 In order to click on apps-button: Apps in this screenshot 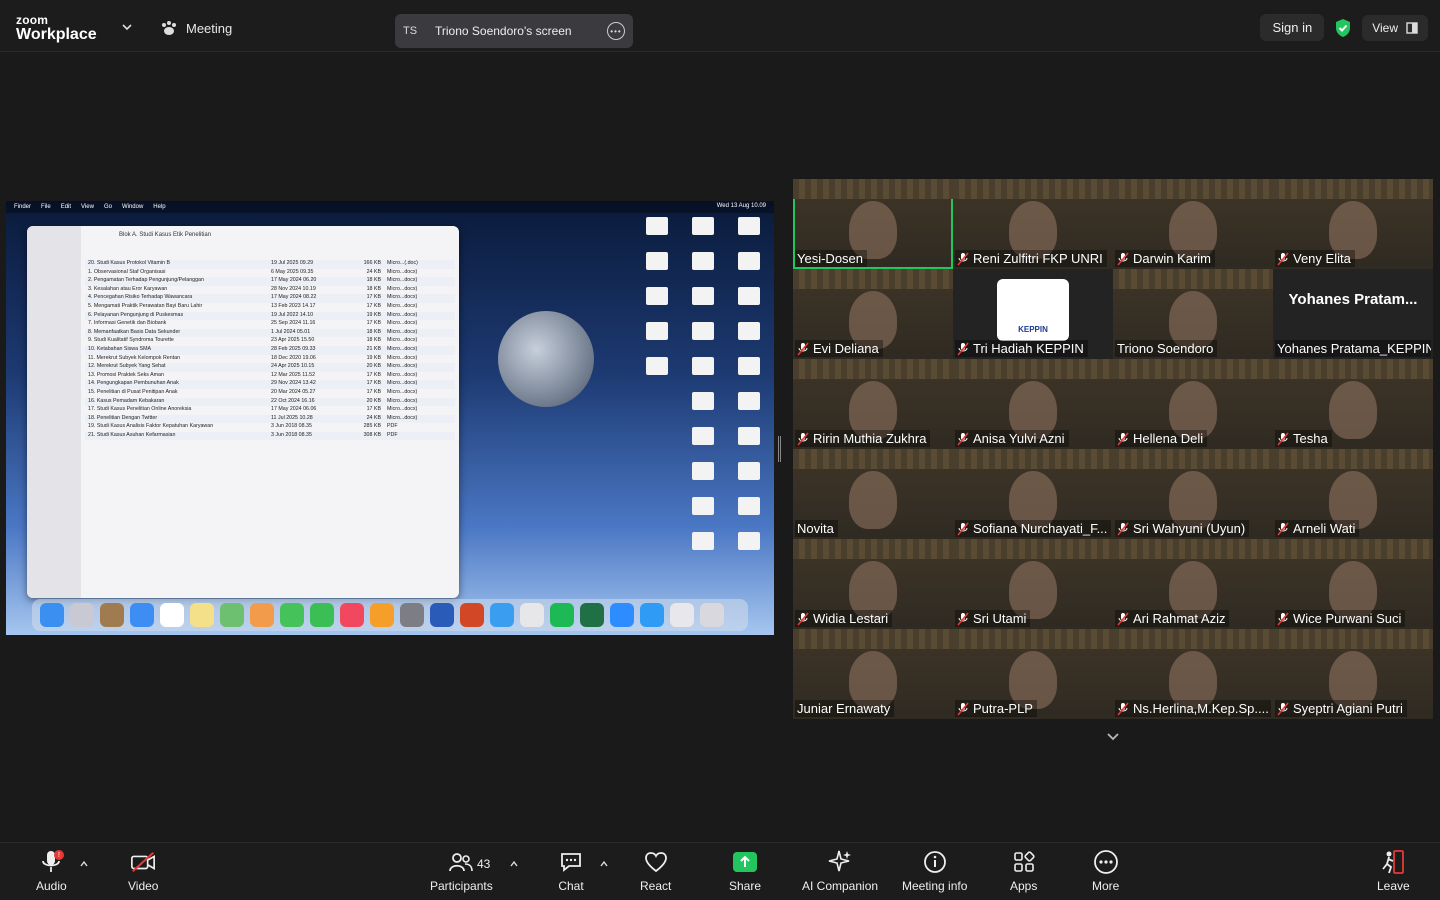, I will do `click(1023, 871)`.